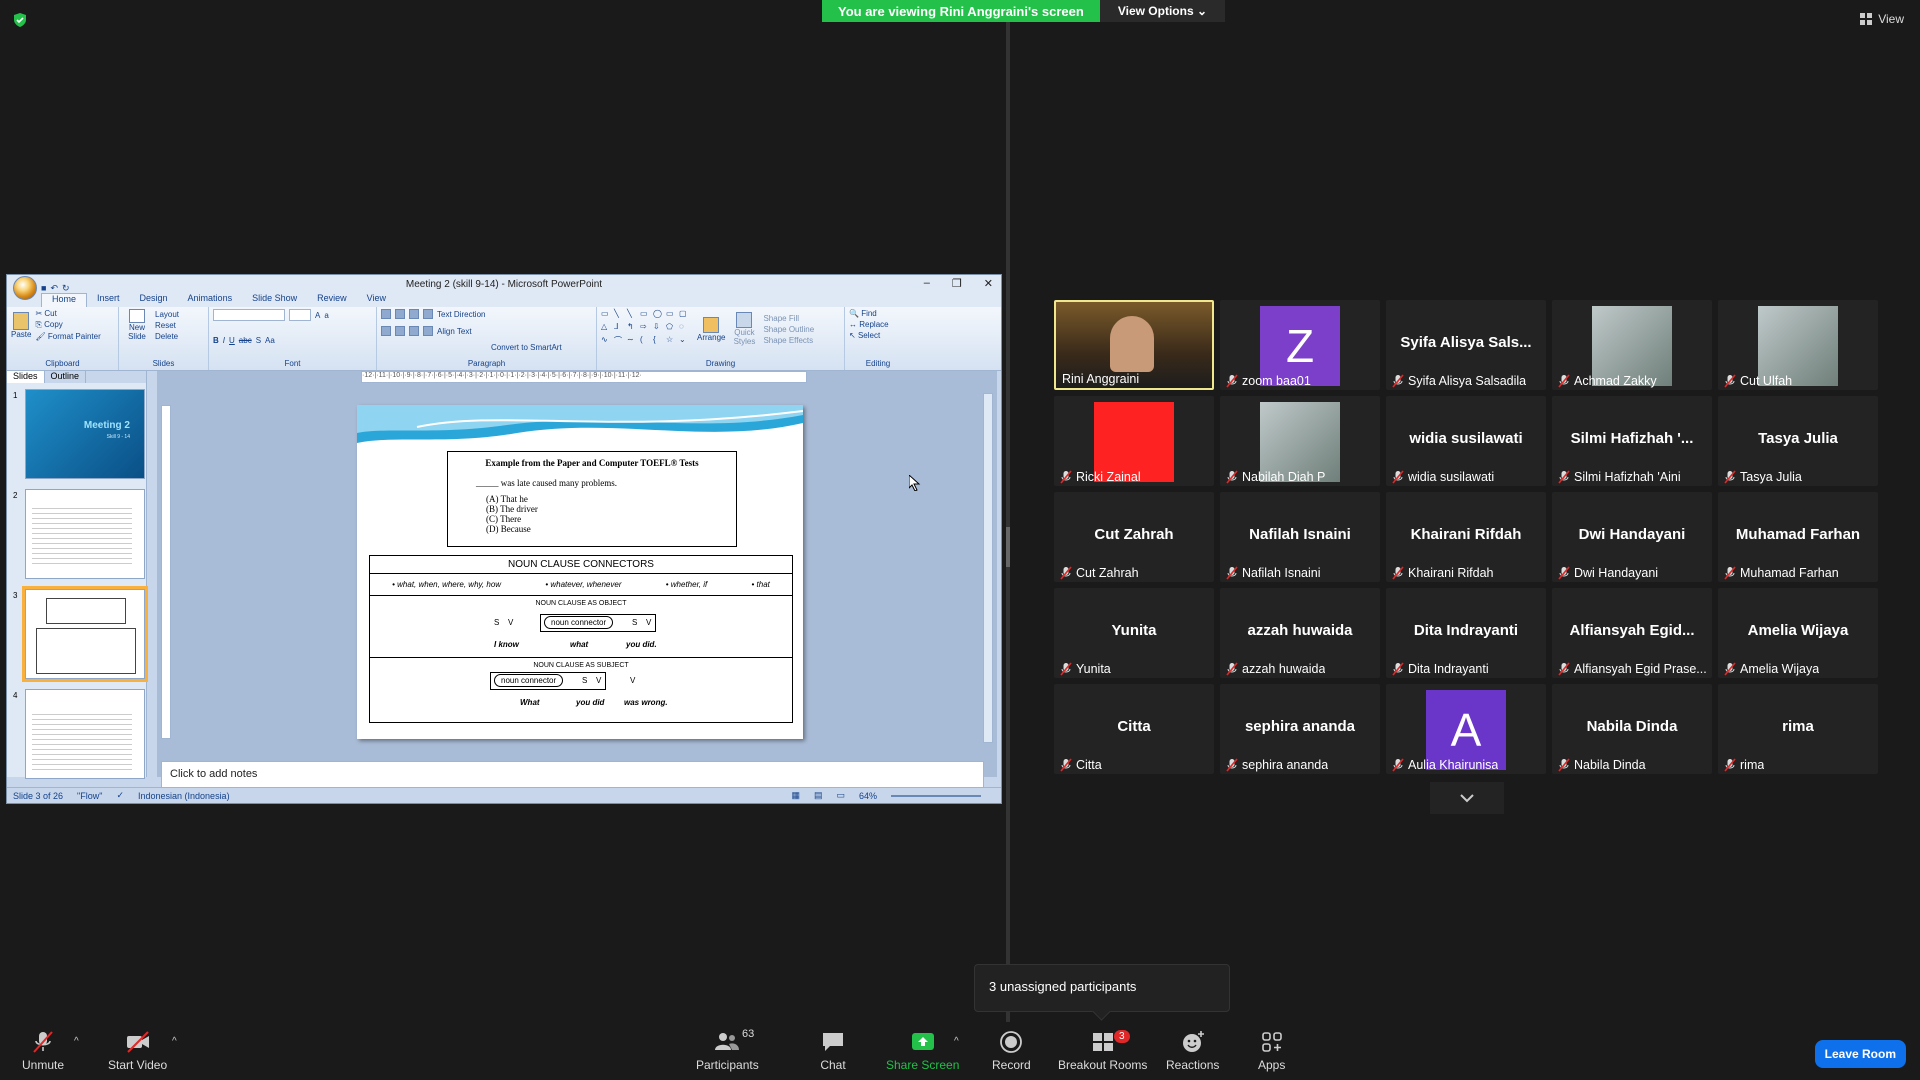 The image size is (1920, 1080). What do you see at coordinates (1134, 537) in the screenshot?
I see `participant-tile: Cut Zahrah Cut Zahrah` at bounding box center [1134, 537].